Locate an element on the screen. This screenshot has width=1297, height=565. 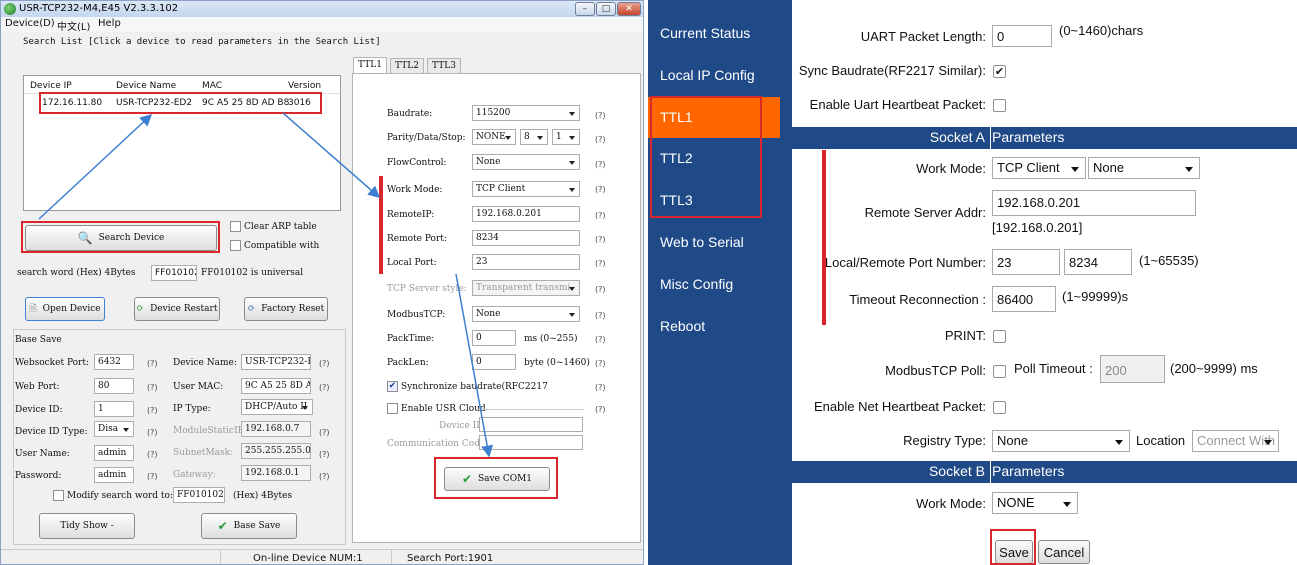
sidebar-item-reboot: Reboot is located at coordinates (714, 326).